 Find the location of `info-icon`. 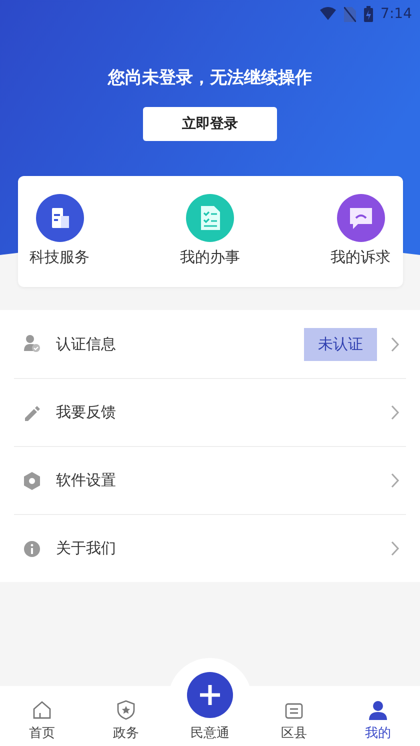

info-icon is located at coordinates (32, 548).